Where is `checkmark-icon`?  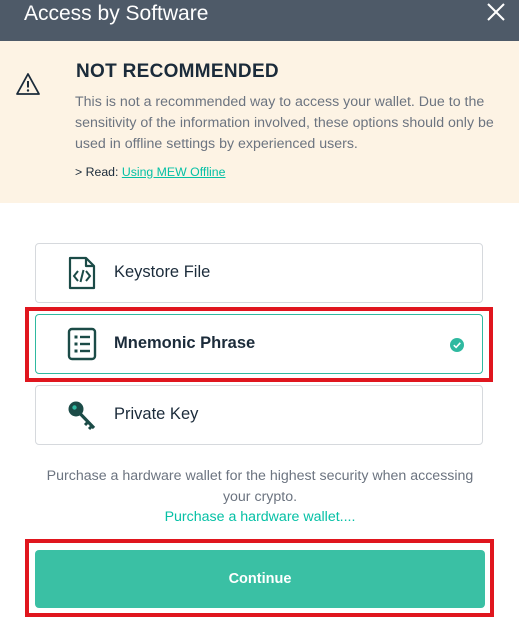 checkmark-icon is located at coordinates (457, 345).